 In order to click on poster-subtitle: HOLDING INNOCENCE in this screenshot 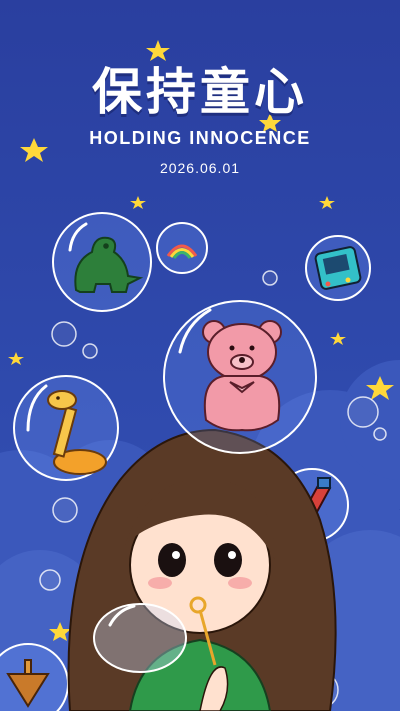, I will do `click(200, 138)`.